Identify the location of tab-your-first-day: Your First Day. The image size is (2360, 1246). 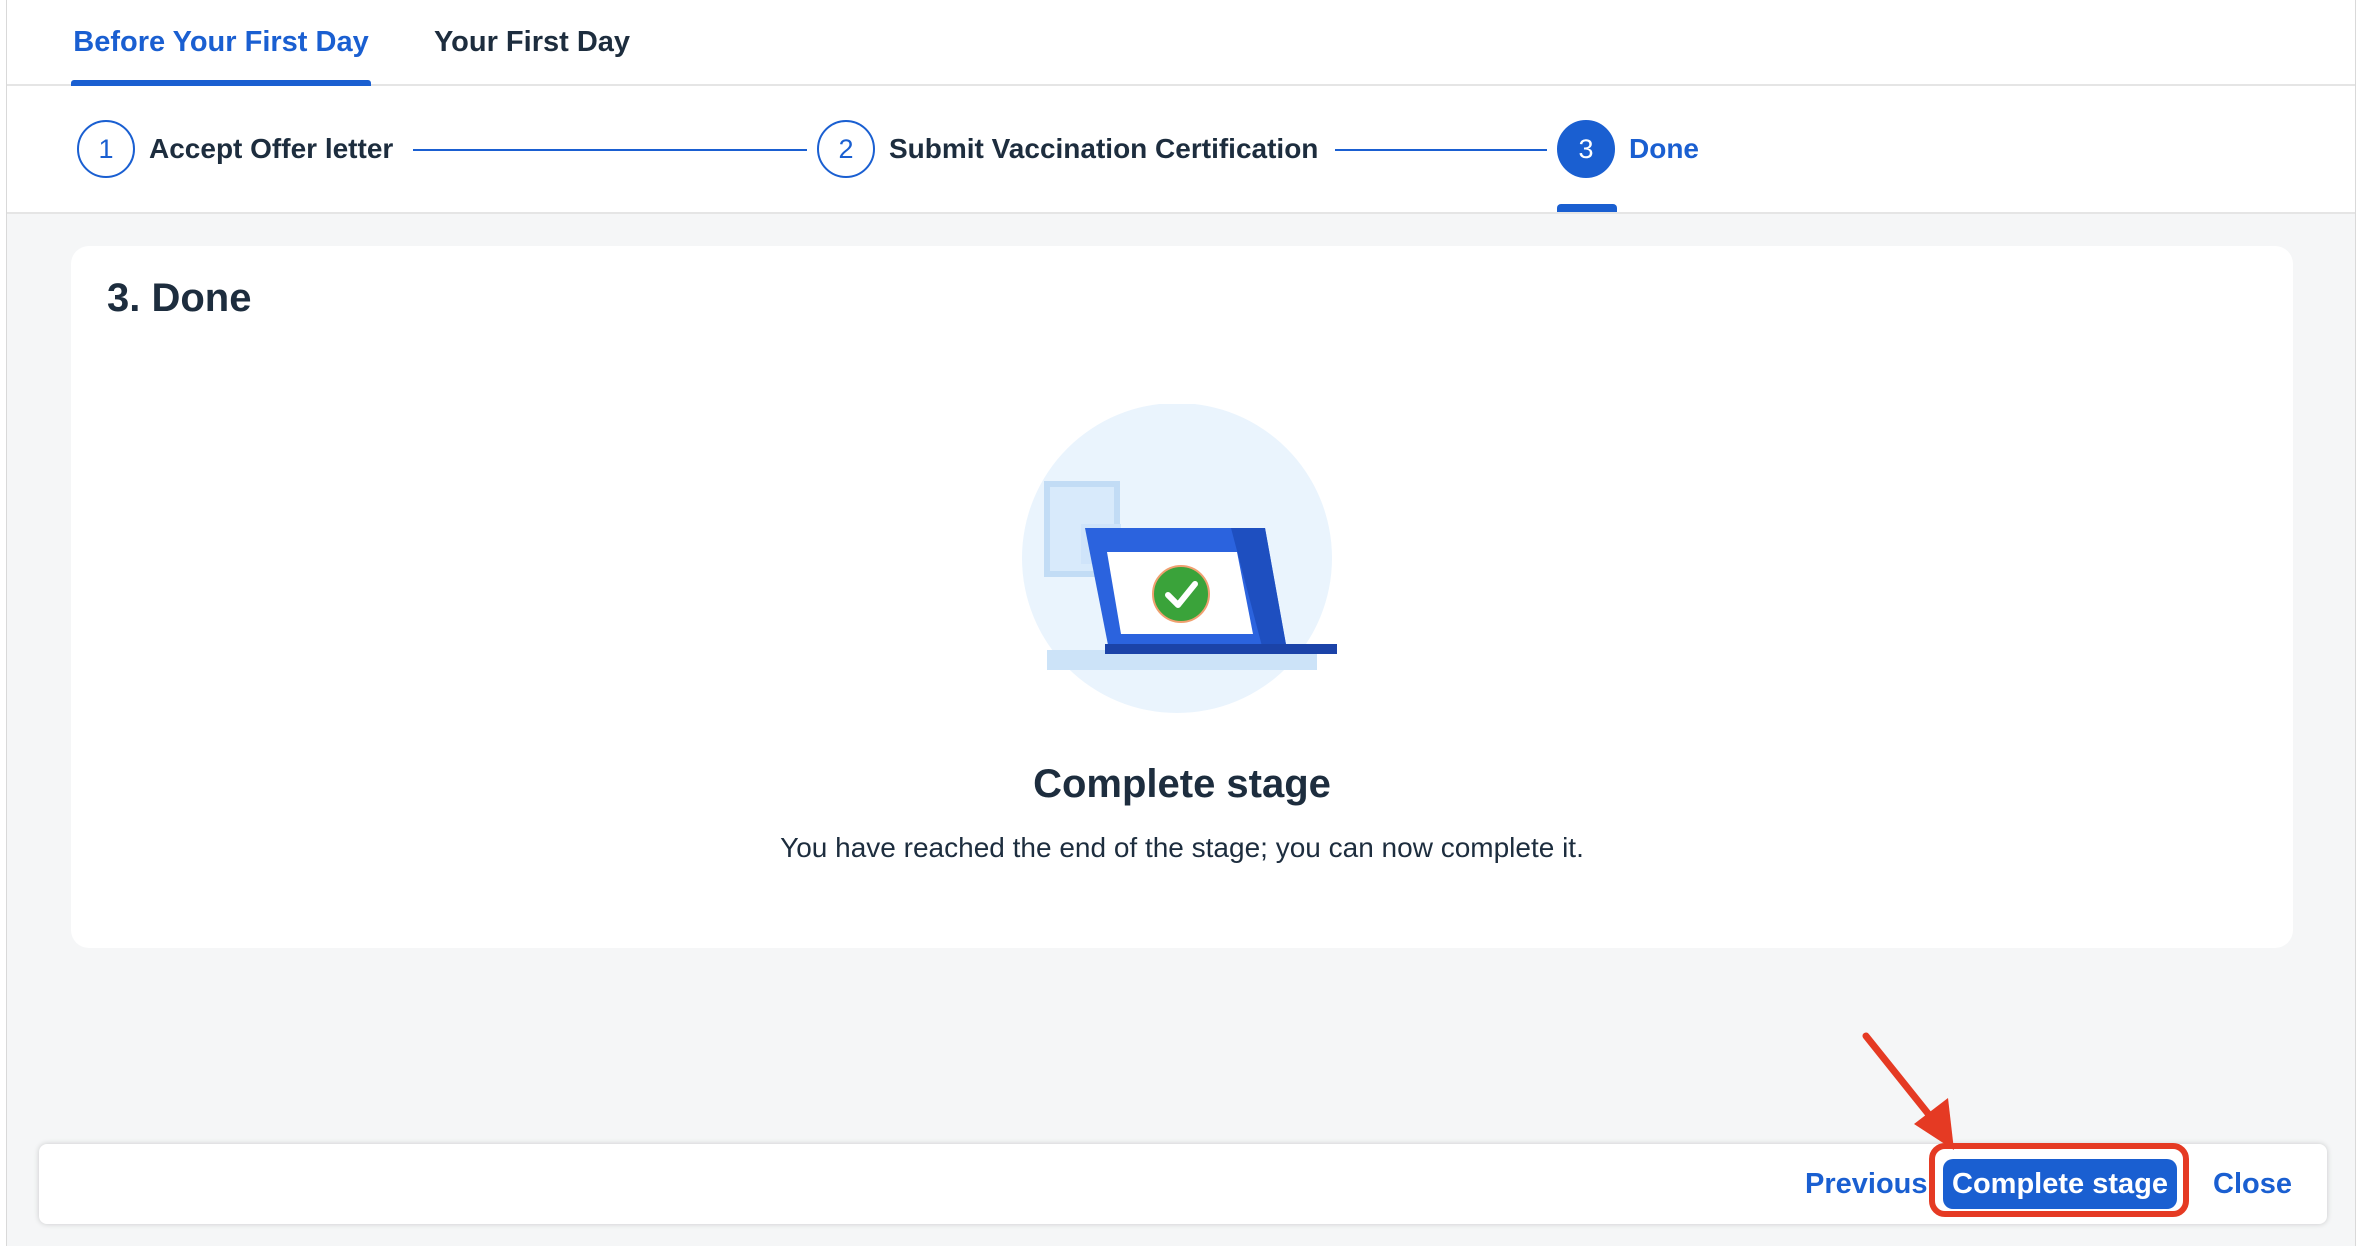
(532, 42).